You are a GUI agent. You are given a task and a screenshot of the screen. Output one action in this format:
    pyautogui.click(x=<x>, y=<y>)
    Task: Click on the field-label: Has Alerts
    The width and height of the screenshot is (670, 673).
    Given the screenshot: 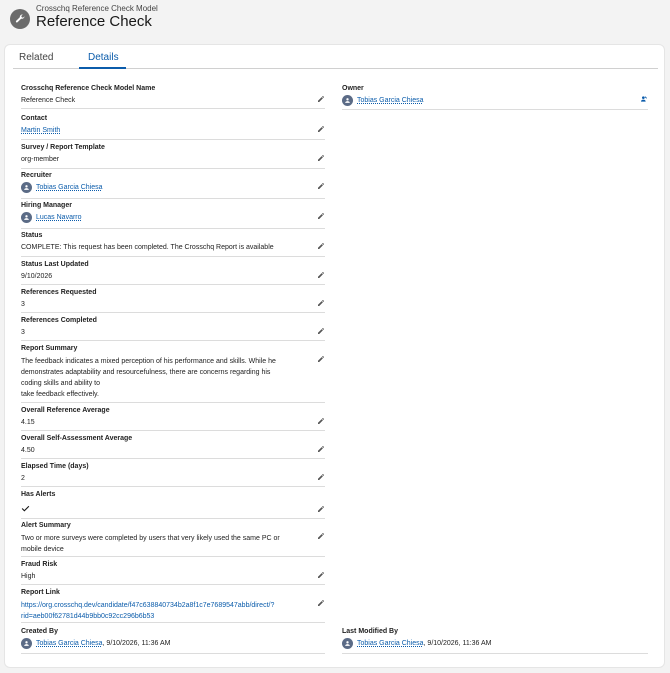 What is the action you would take?
    pyautogui.click(x=38, y=494)
    